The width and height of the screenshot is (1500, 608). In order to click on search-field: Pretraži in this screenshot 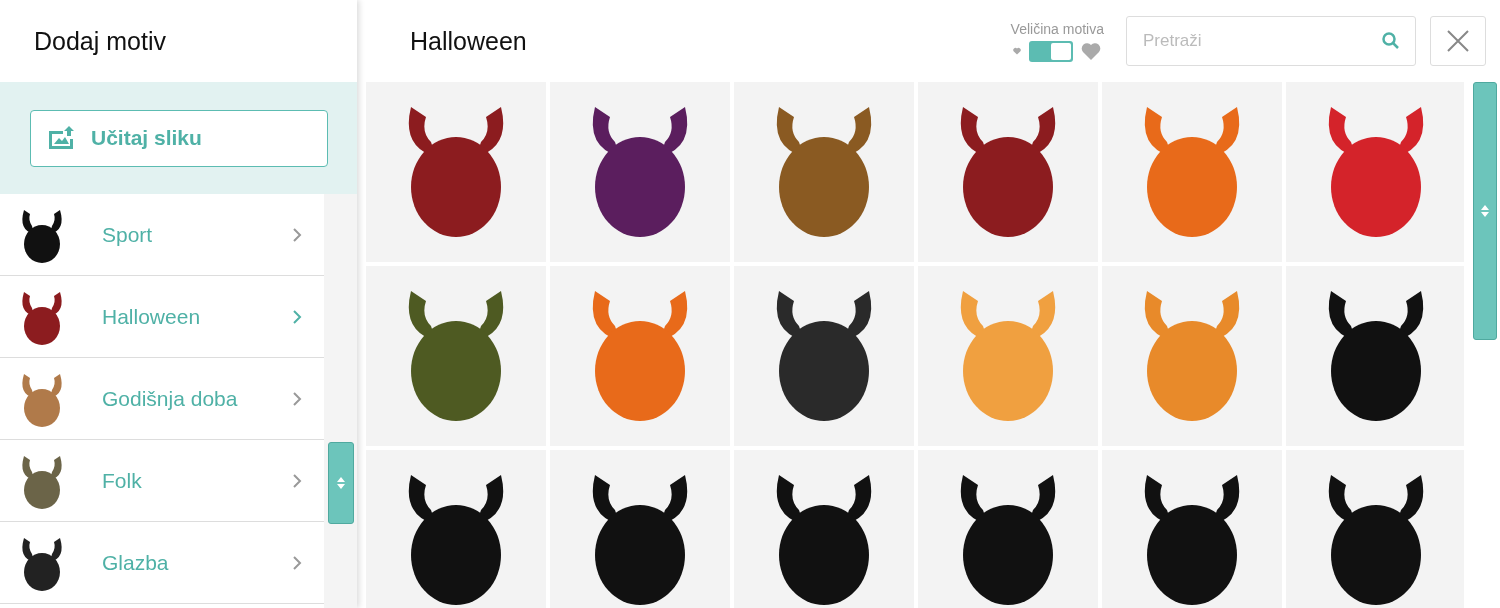, I will do `click(1271, 41)`.